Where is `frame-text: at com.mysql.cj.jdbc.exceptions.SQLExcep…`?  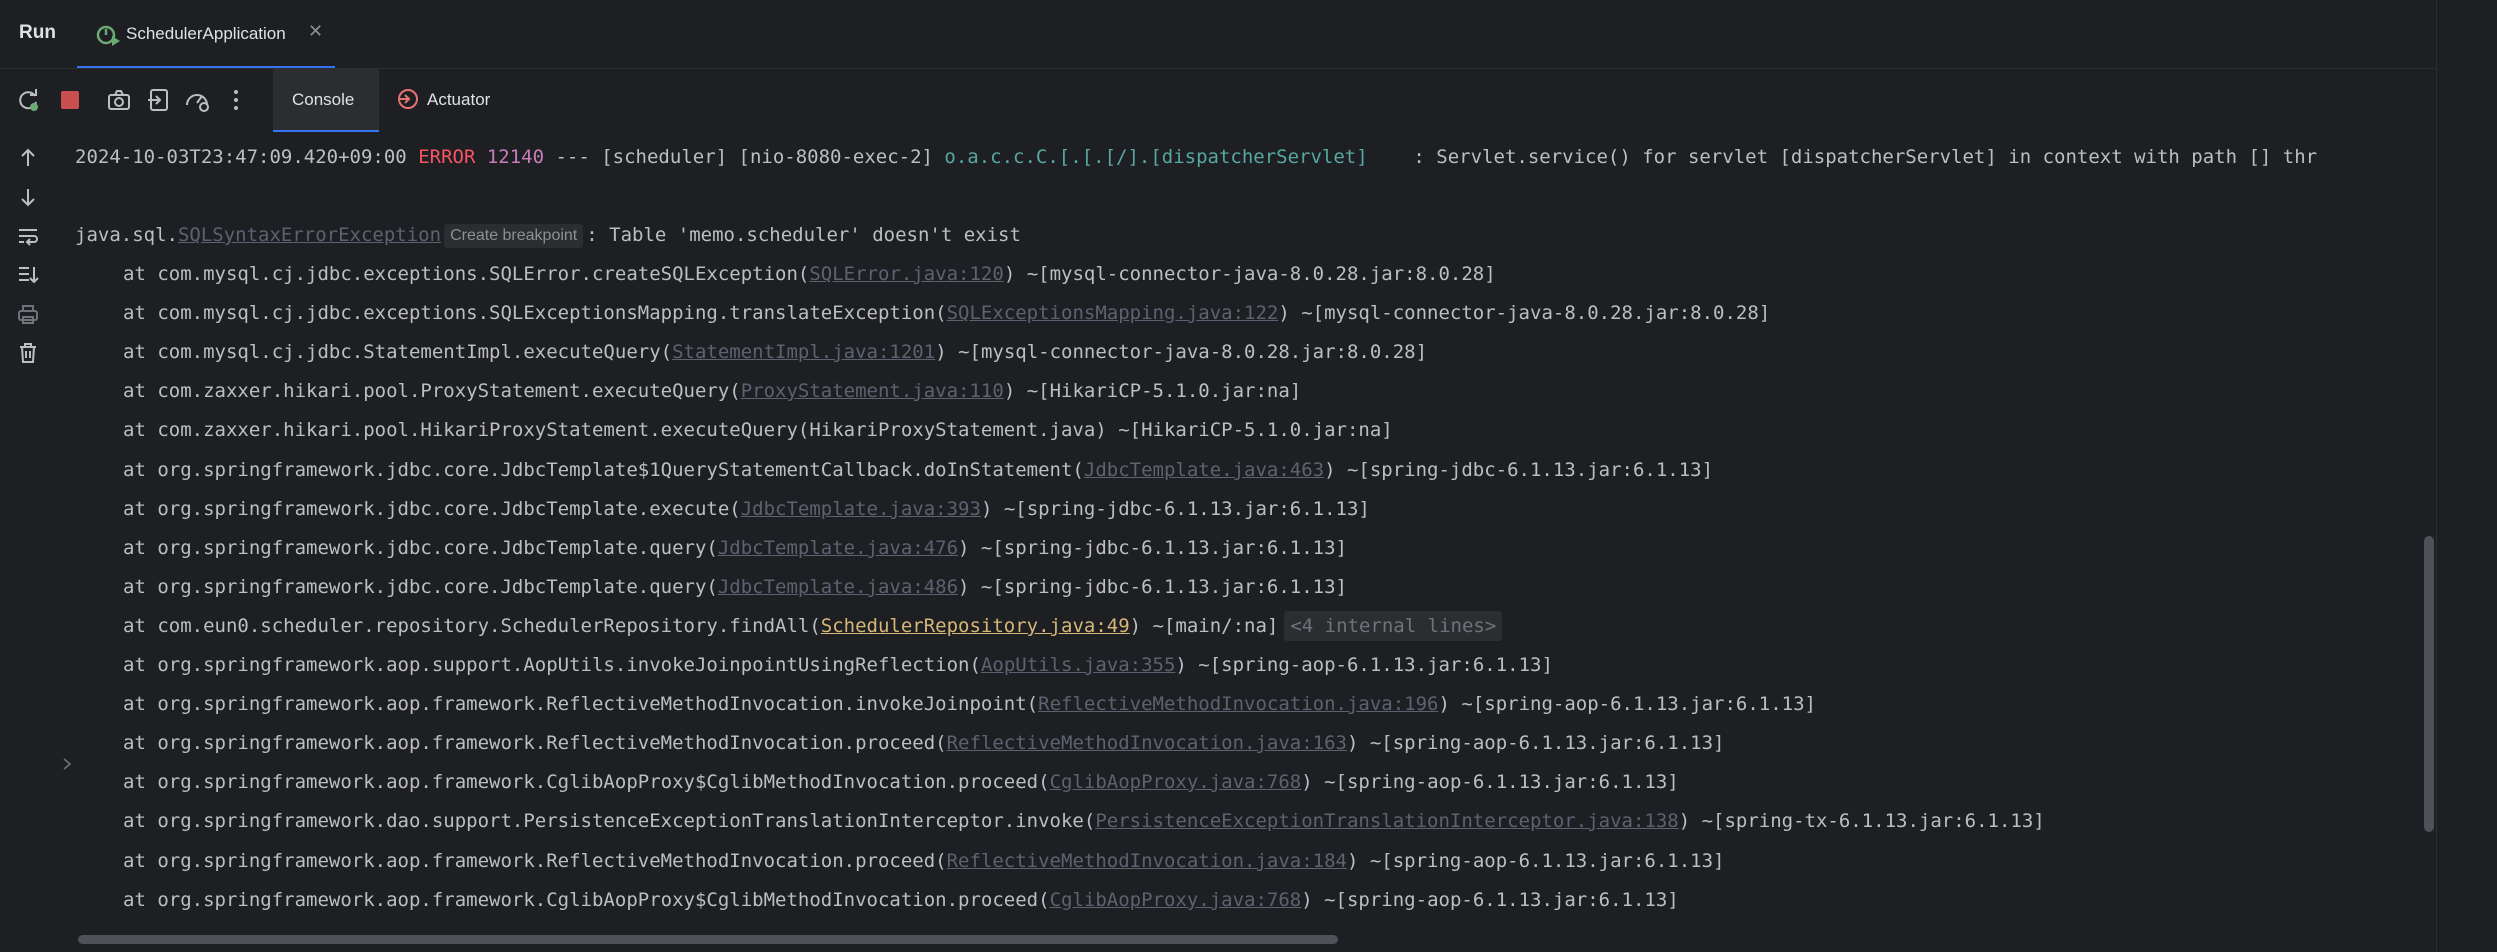 frame-text: at com.mysql.cj.jdbc.exceptions.SQLExcep… is located at coordinates (535, 313).